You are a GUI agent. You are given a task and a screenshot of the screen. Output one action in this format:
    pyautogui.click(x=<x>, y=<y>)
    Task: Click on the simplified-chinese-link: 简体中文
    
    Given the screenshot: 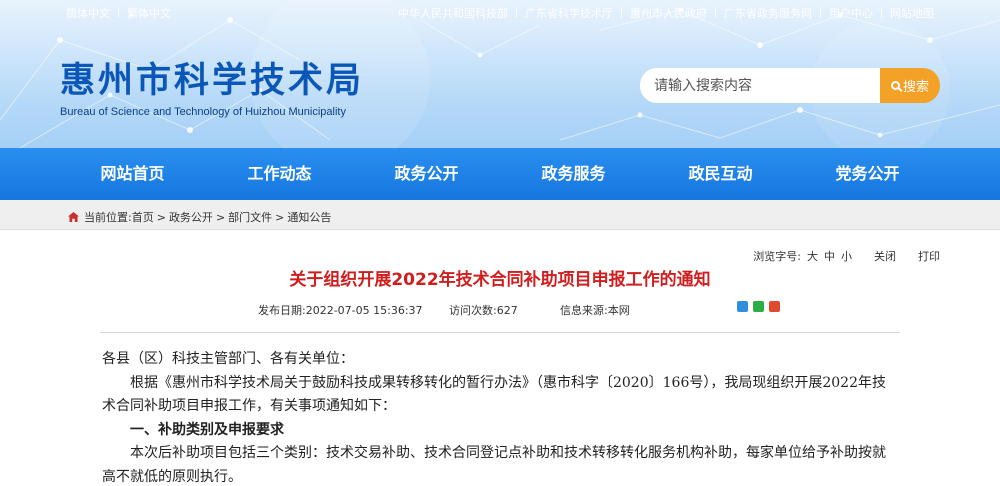 What is the action you would take?
    pyautogui.click(x=88, y=13)
    